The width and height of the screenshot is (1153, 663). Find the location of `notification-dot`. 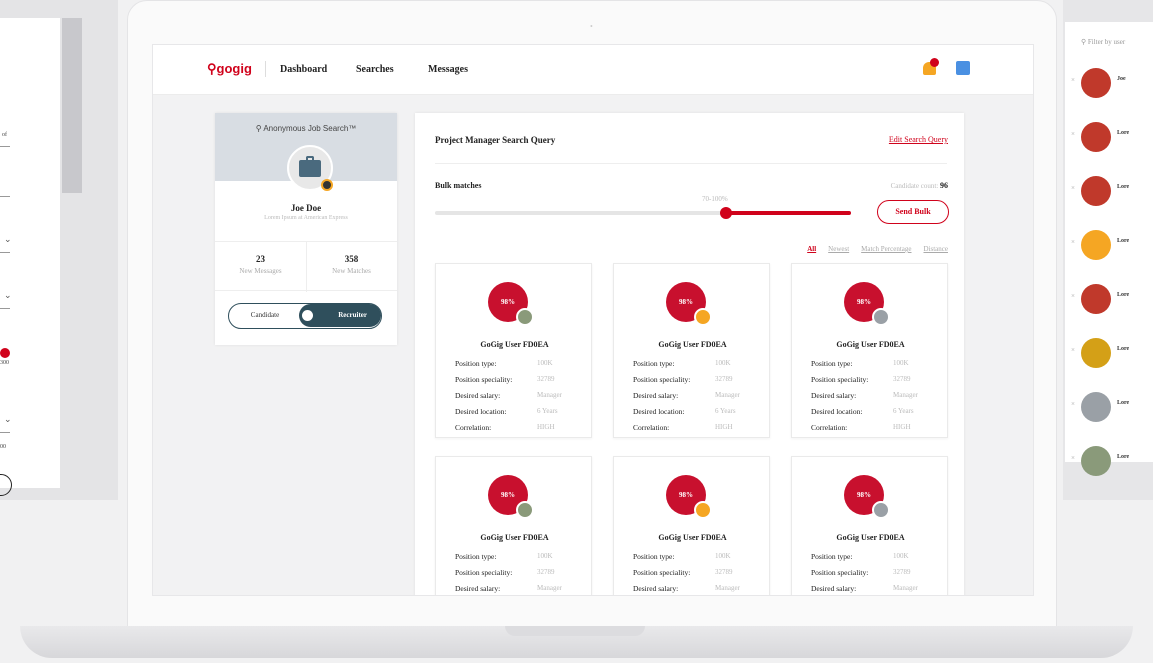

notification-dot is located at coordinates (934, 62).